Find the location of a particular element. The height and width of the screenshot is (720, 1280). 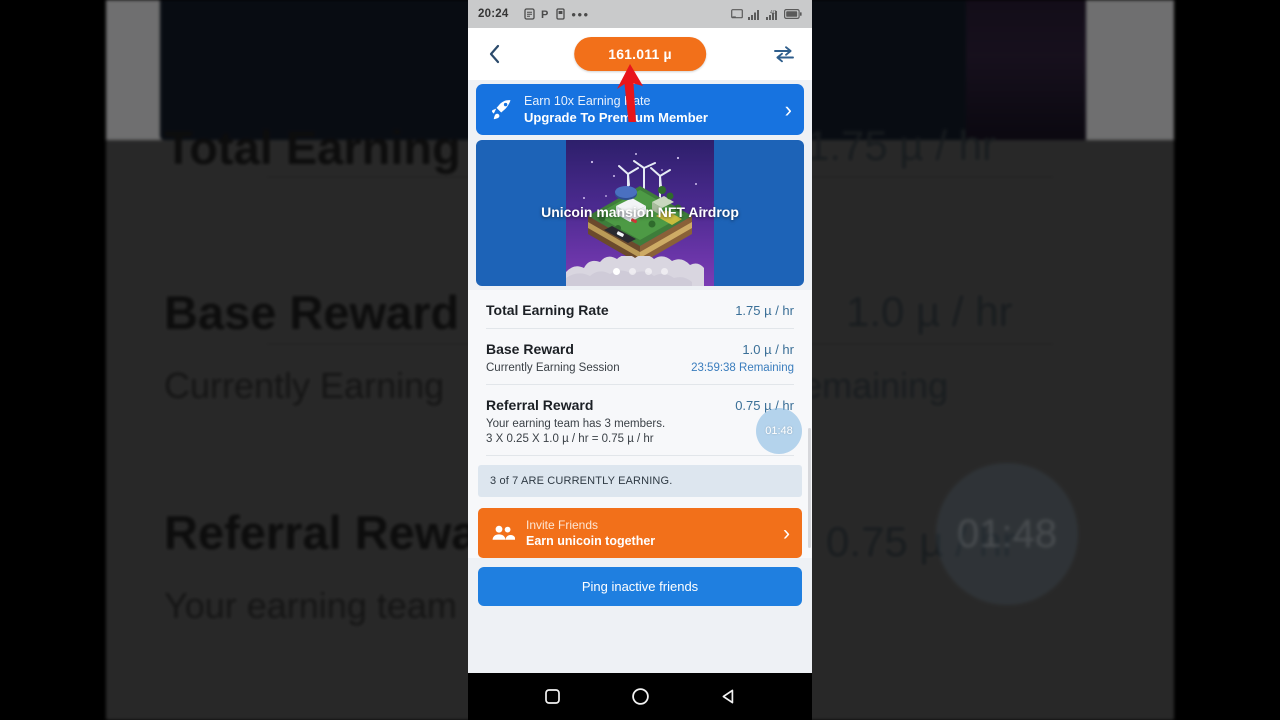

people-icon is located at coordinates (503, 533).